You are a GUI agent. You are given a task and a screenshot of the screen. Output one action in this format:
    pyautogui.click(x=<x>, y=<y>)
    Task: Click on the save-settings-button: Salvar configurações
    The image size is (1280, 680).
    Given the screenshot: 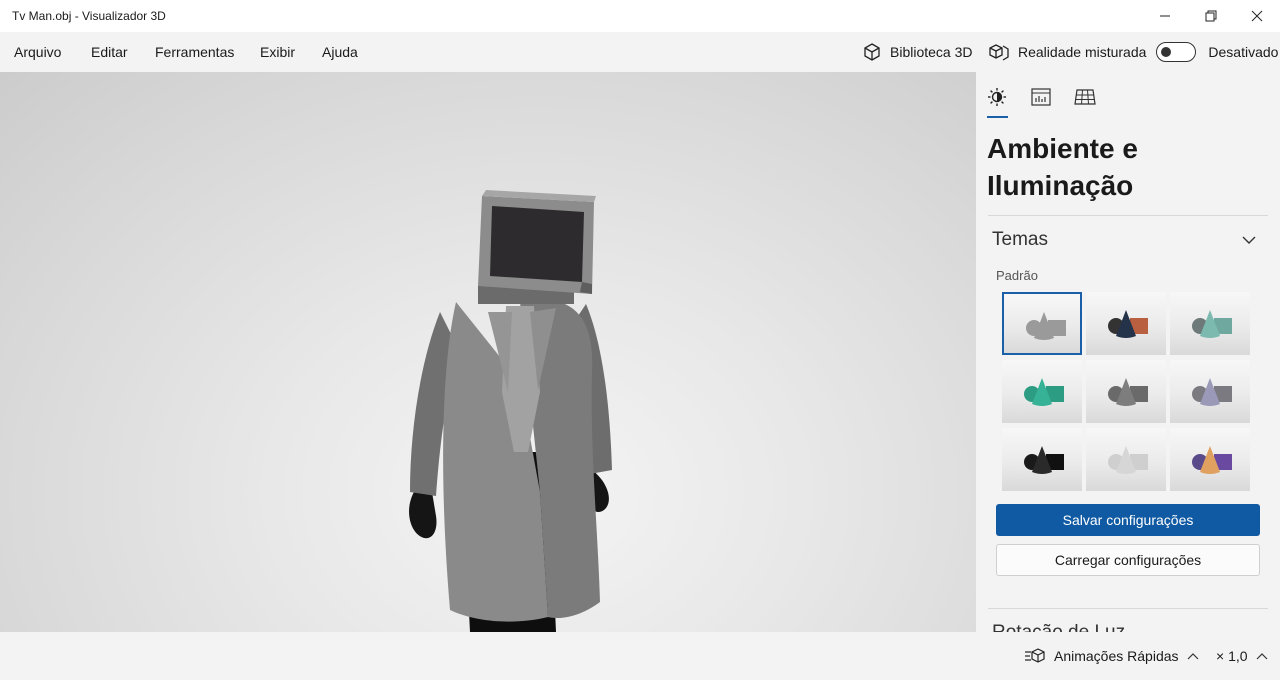 What is the action you would take?
    pyautogui.click(x=1128, y=520)
    